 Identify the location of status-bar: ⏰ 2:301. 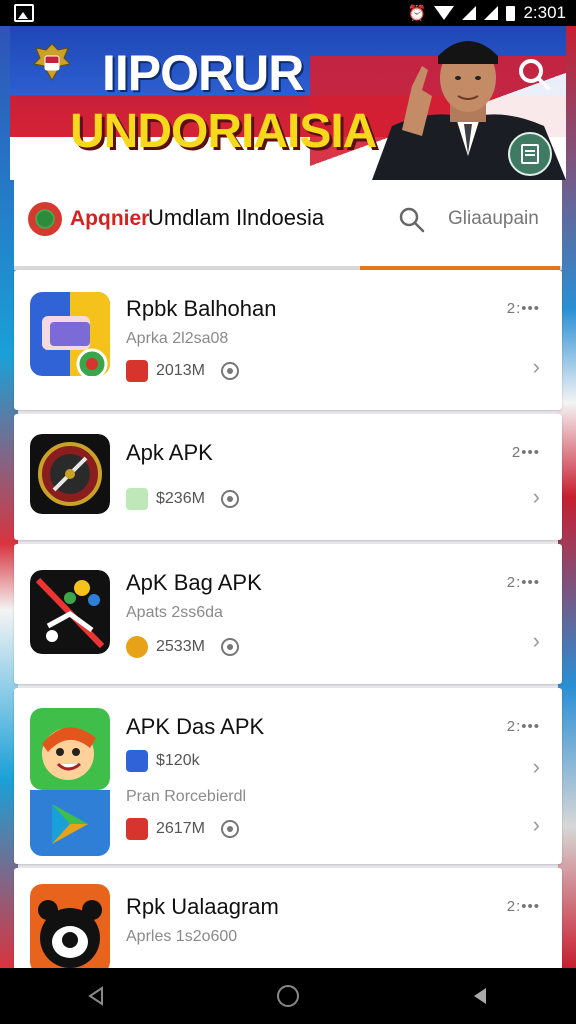
(288, 13).